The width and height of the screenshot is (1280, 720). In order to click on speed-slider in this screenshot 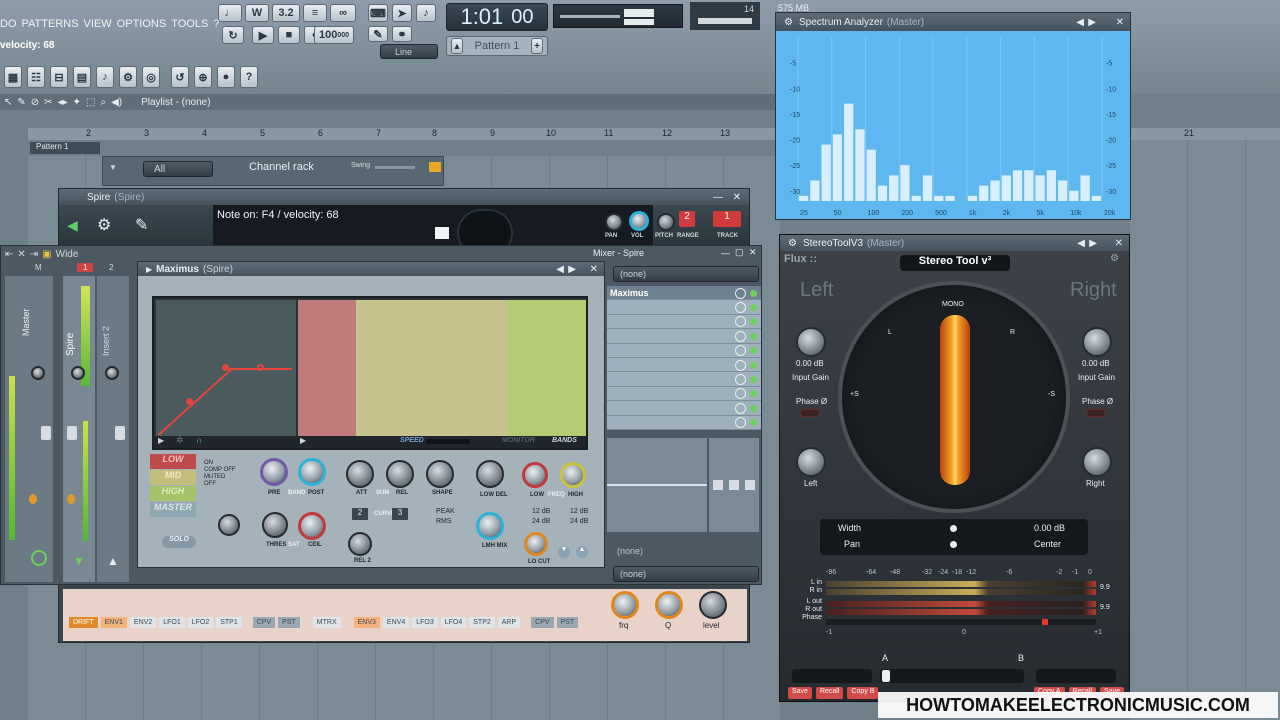, I will do `click(448, 441)`.